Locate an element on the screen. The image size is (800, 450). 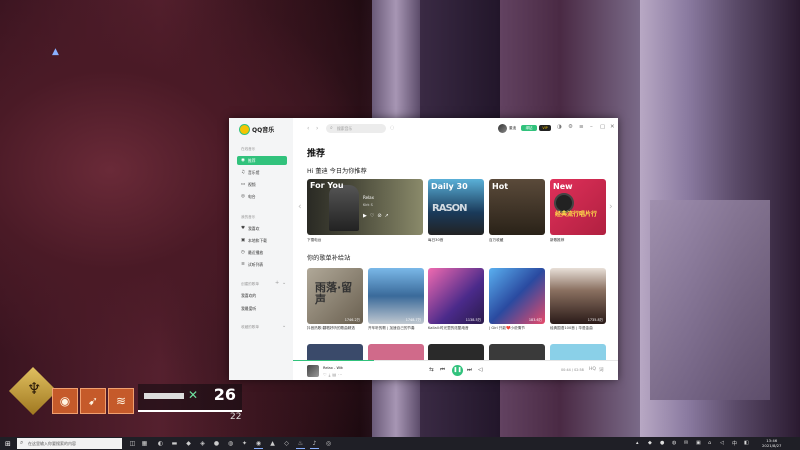
forward-arrow-icon: › is located at coordinates (317, 128).